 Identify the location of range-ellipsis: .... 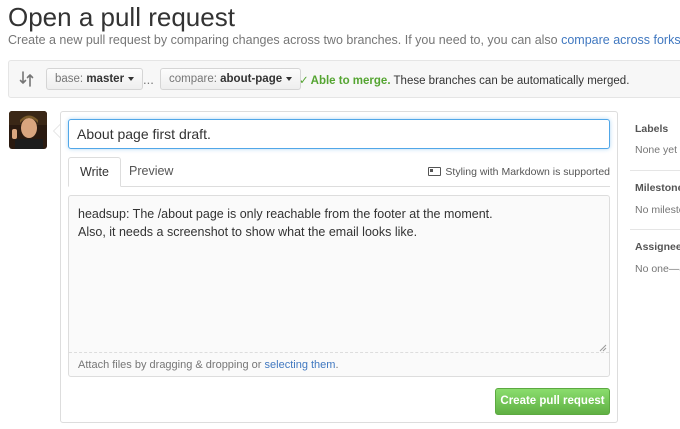
(148, 79).